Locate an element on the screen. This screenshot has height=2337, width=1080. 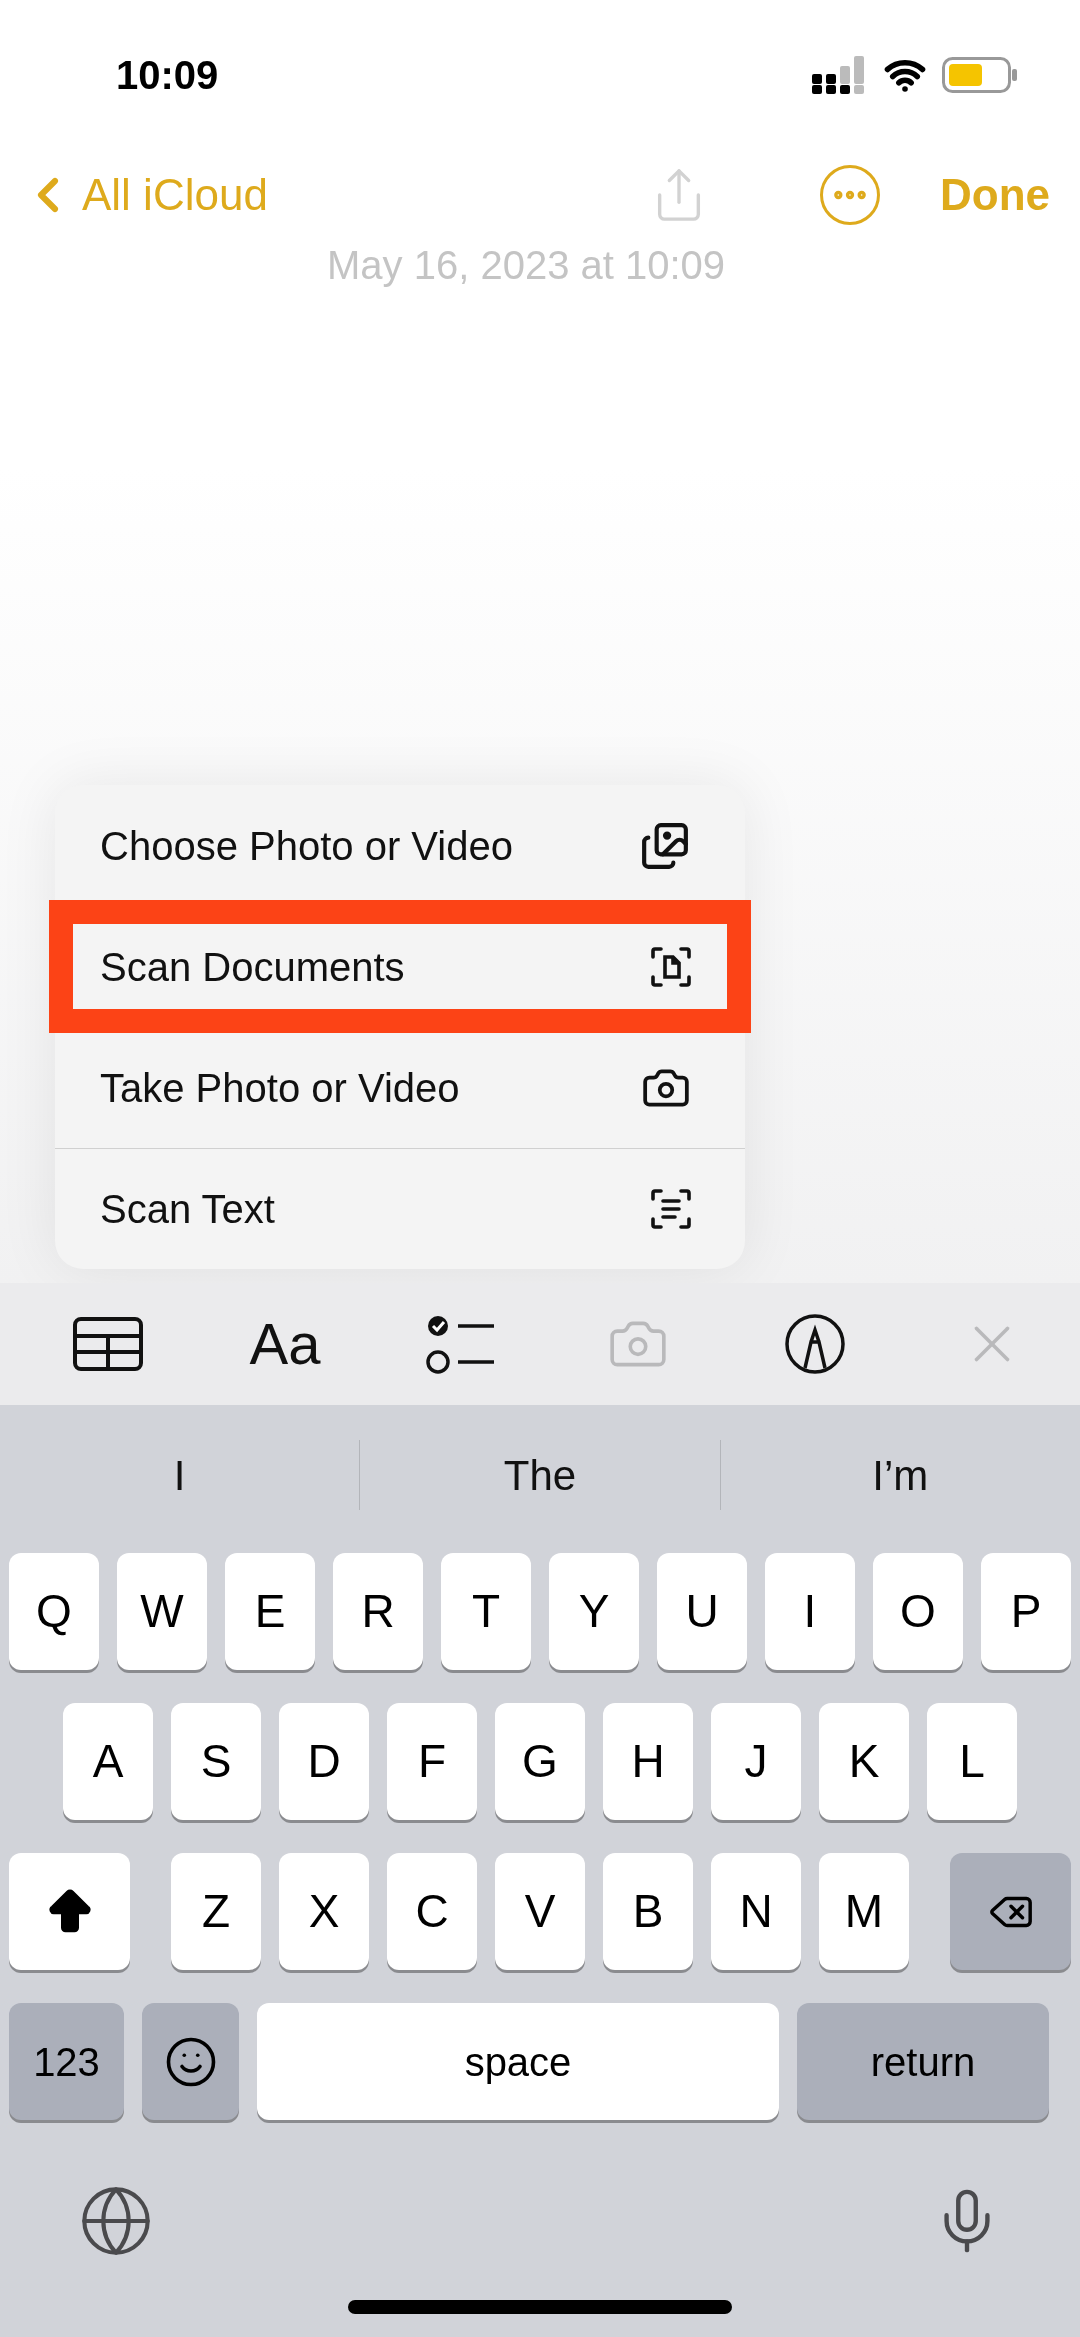
letter-key: W is located at coordinates (162, 1611).